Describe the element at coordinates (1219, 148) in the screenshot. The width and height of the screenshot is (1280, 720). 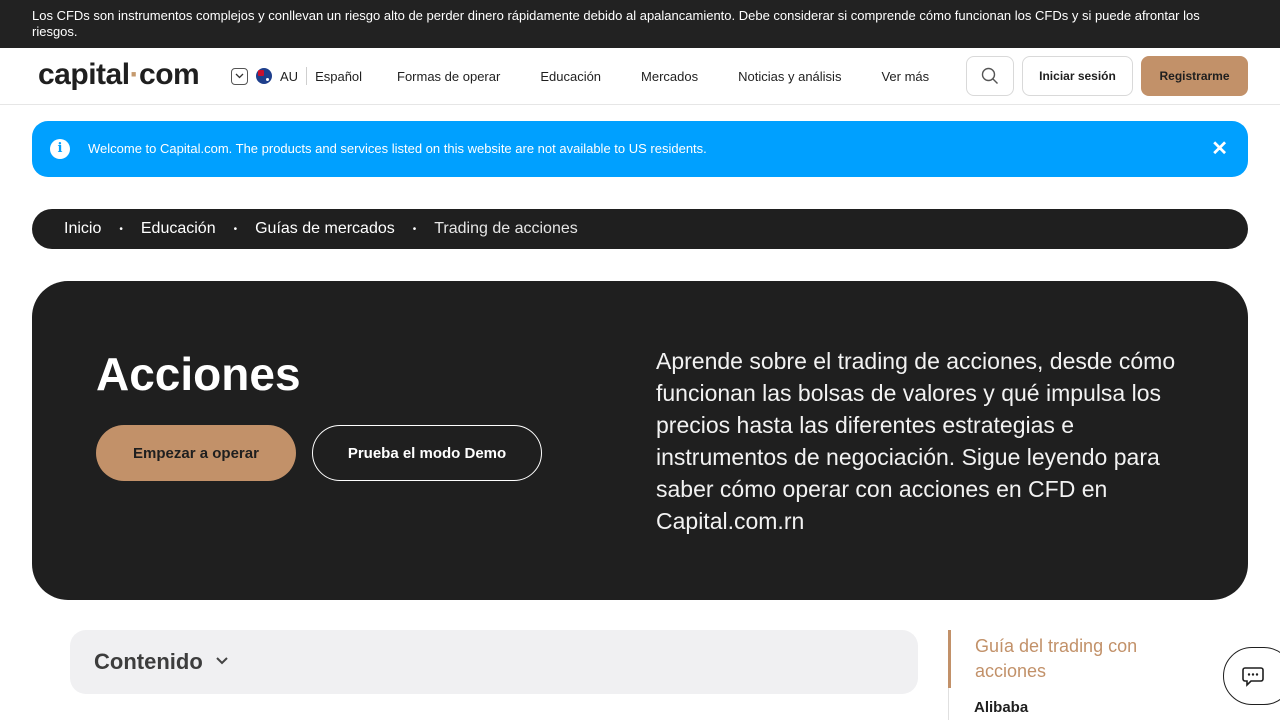
I see `close-icon: ✕` at that location.